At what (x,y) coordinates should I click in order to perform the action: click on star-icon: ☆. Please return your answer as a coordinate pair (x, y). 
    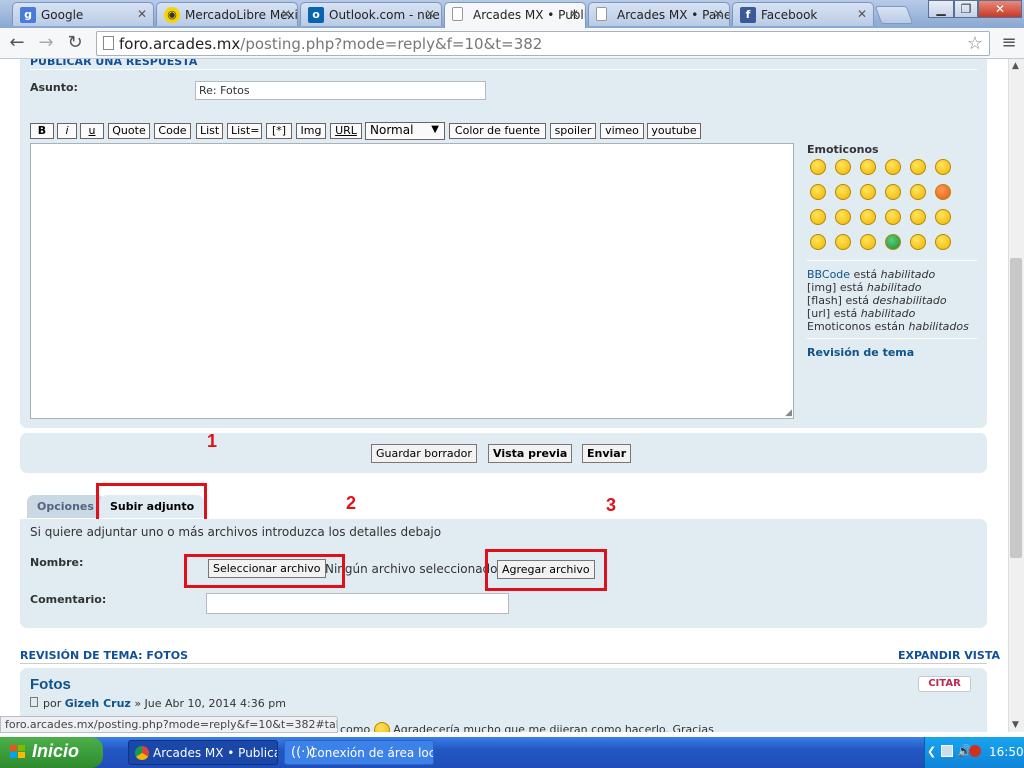
    Looking at the image, I should click on (975, 43).